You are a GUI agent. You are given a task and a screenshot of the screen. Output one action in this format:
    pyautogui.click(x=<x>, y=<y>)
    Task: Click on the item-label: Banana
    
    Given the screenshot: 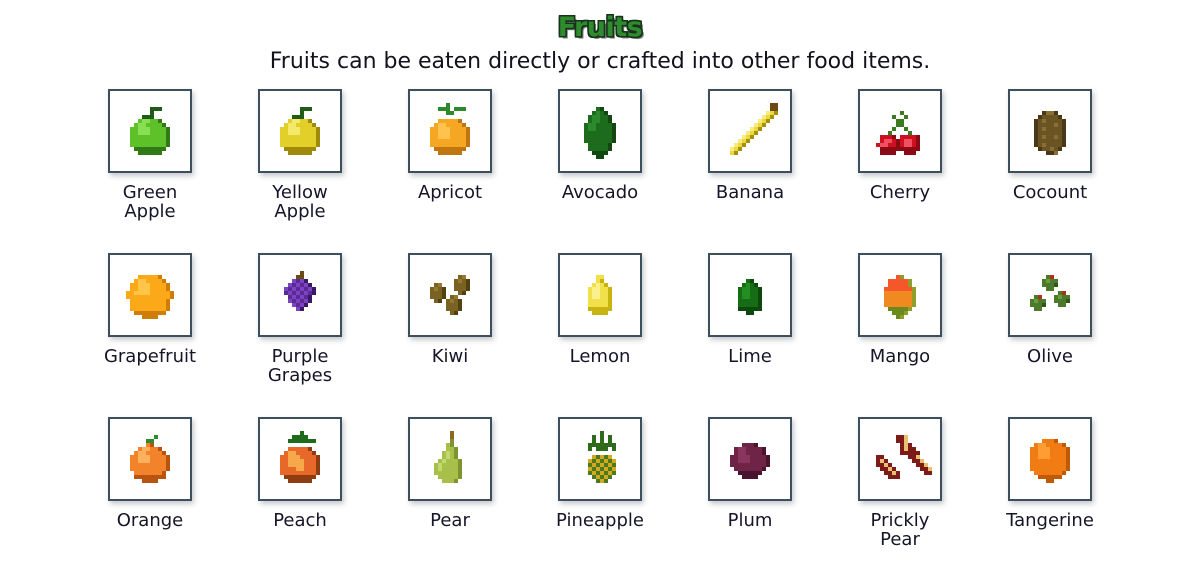 What is the action you would take?
    pyautogui.click(x=750, y=192)
    